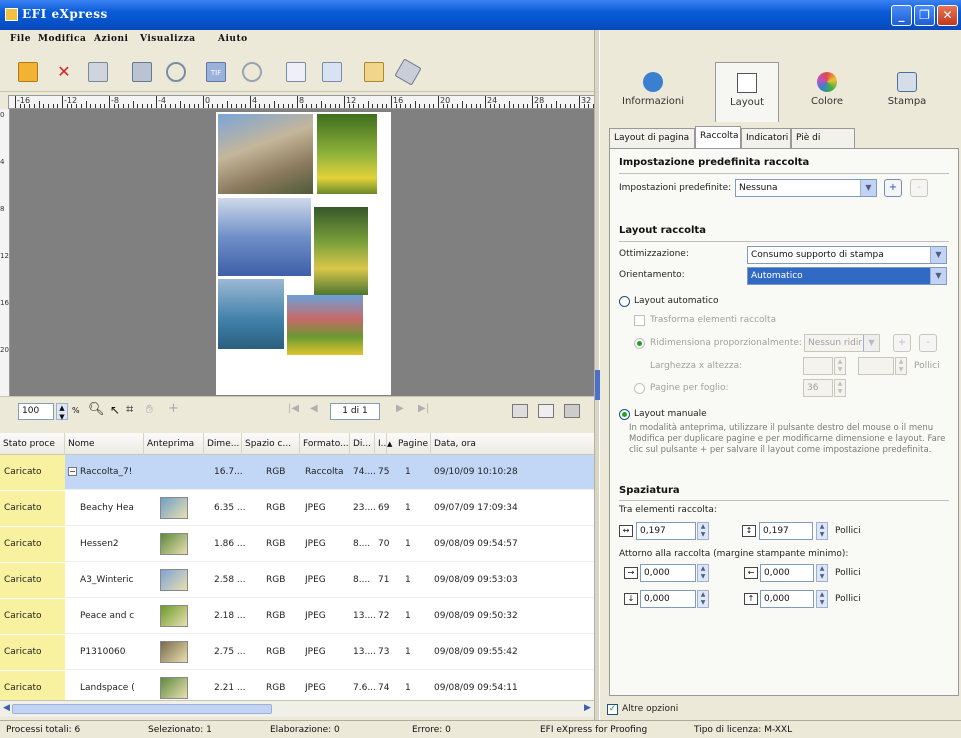 This screenshot has width=961, height=738. What do you see at coordinates (947, 15) in the screenshot?
I see `close-button: ✕` at bounding box center [947, 15].